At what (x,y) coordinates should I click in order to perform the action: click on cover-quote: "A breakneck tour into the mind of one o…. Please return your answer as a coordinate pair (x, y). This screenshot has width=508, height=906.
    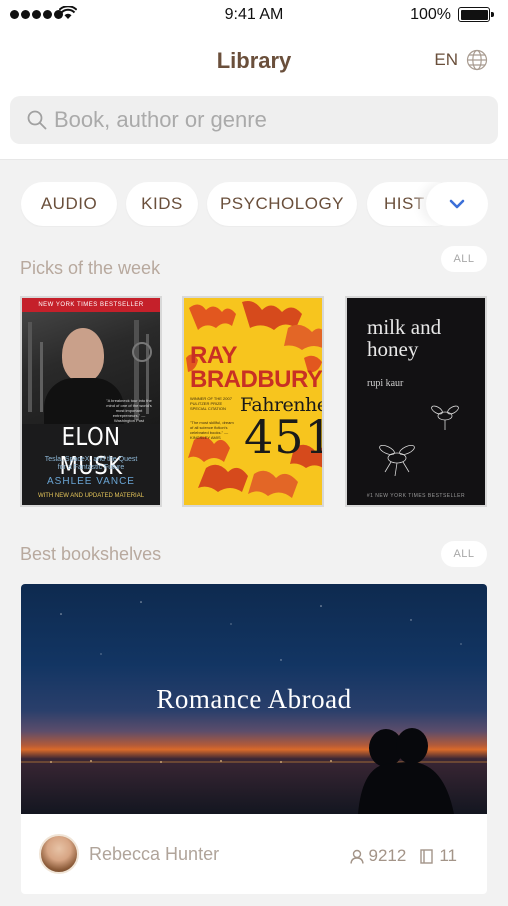
    Looking at the image, I should click on (129, 410).